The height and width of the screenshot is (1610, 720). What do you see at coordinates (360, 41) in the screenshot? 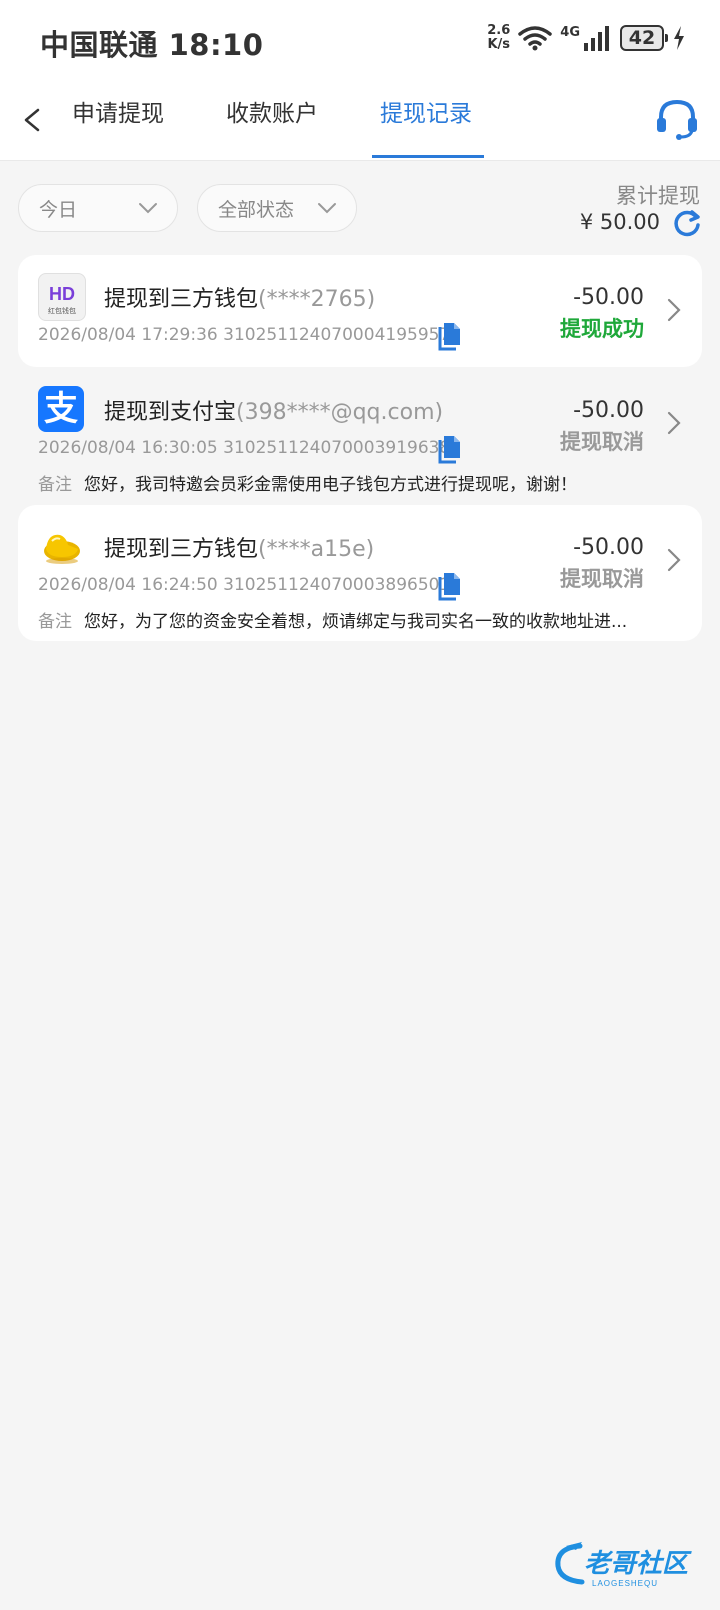
I see `status-bar: 中国联通 18:10 2.6 K/s 4G 42` at bounding box center [360, 41].